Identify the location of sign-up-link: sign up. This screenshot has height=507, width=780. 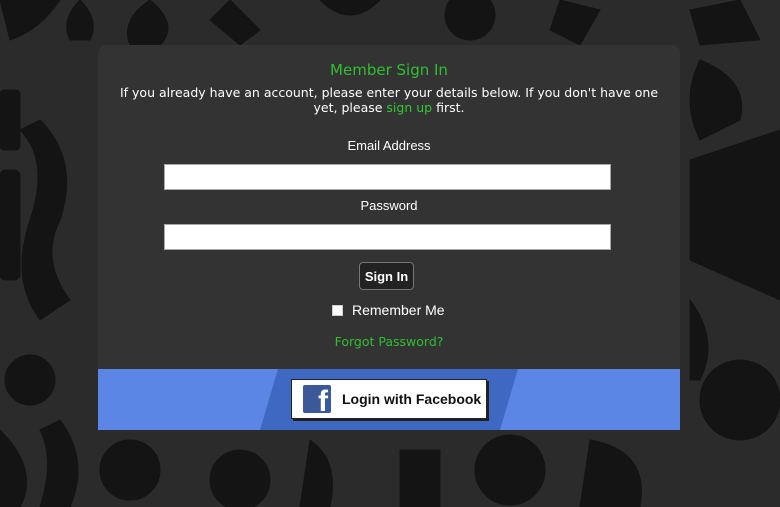
(409, 107).